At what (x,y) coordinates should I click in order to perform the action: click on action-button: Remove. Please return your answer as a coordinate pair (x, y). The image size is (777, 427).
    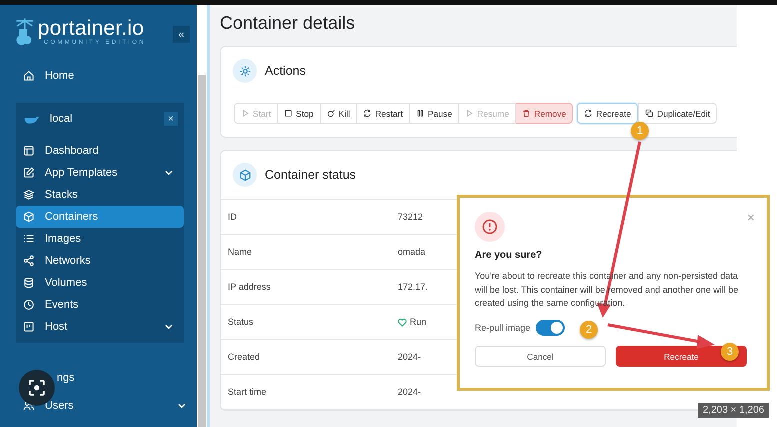
    Looking at the image, I should click on (545, 113).